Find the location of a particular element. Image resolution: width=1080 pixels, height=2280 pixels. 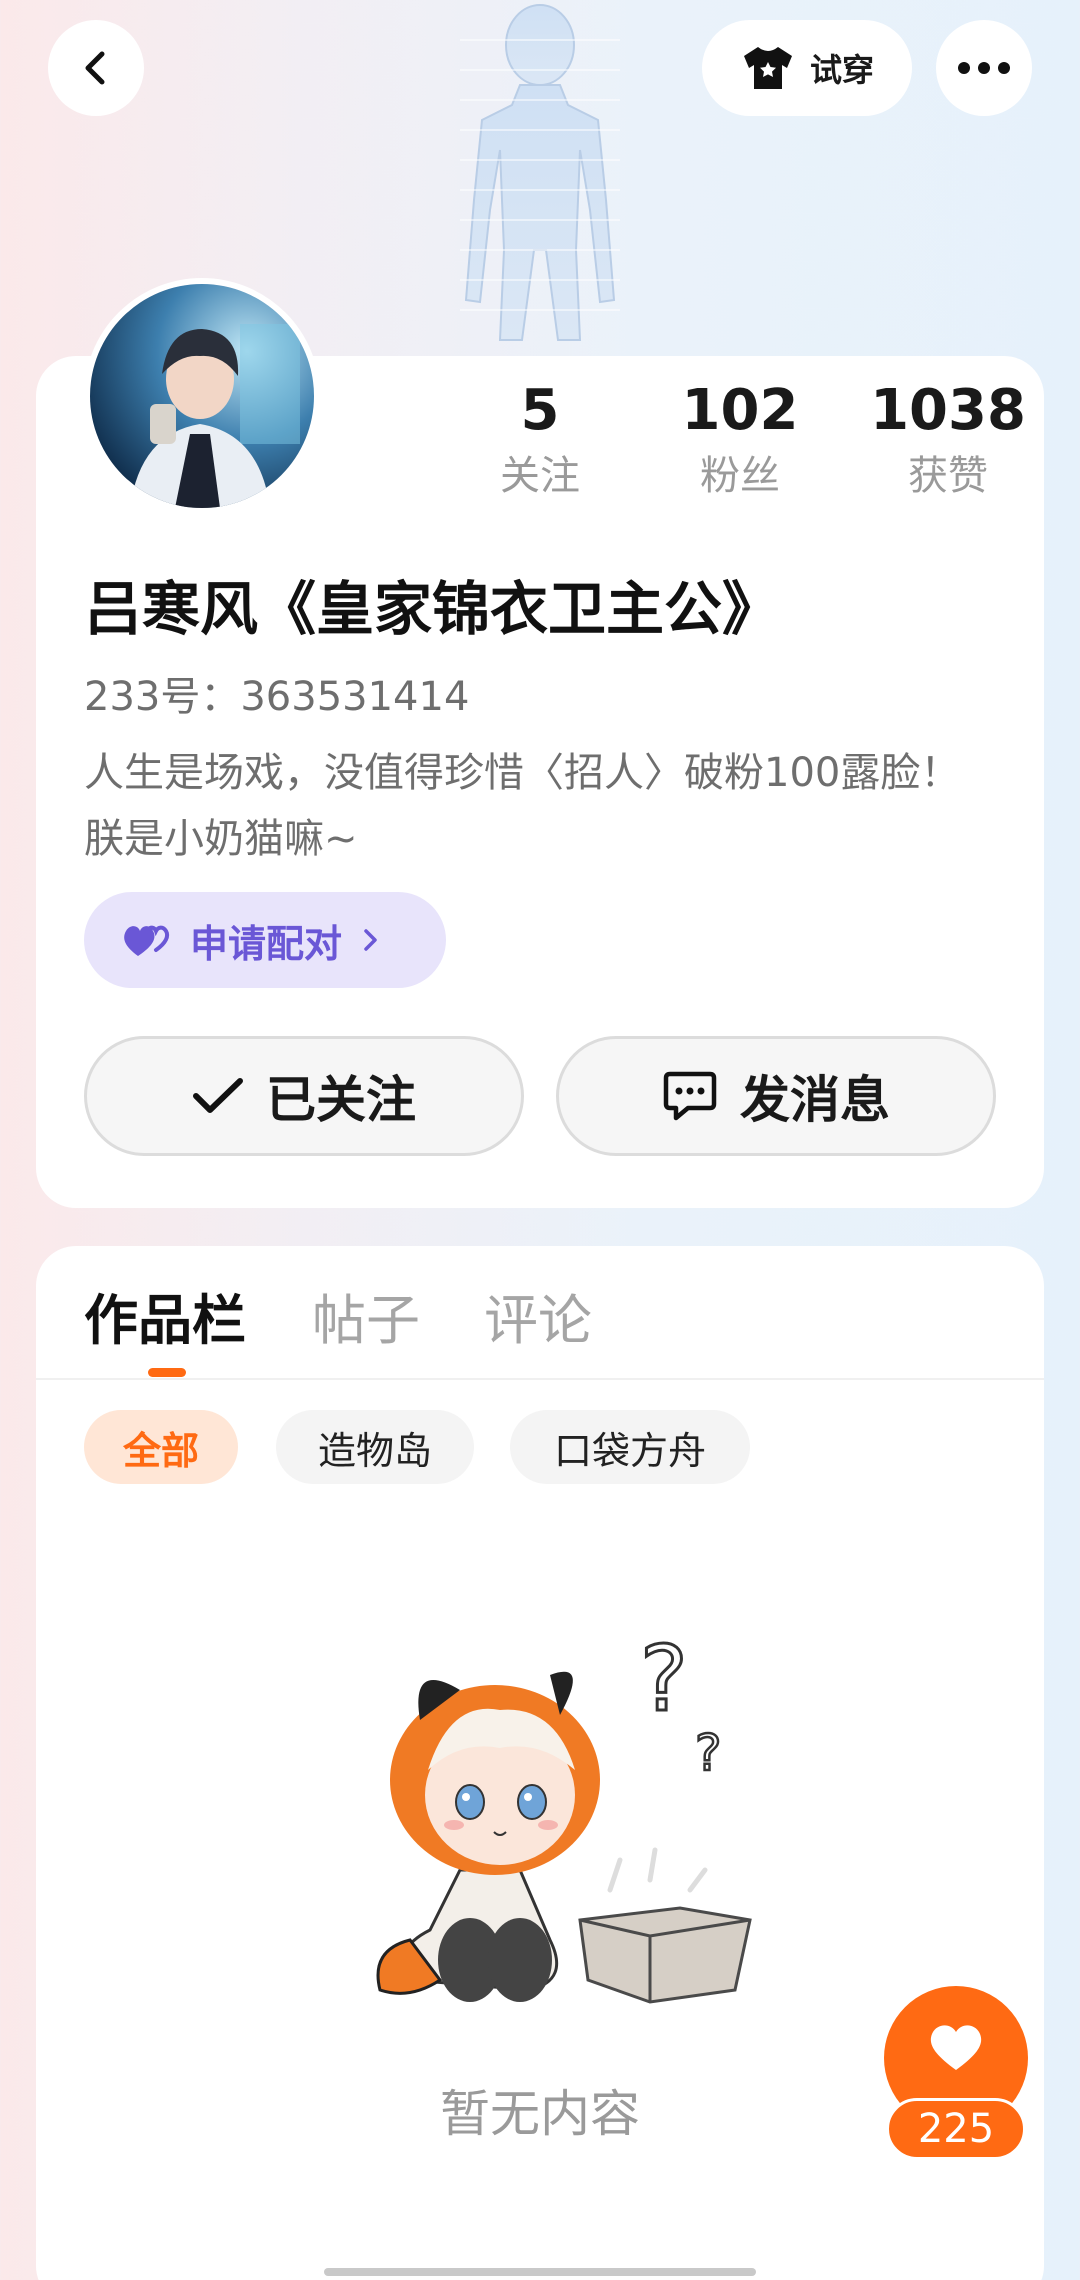

send-message-button: 发消息 is located at coordinates (776, 1096).